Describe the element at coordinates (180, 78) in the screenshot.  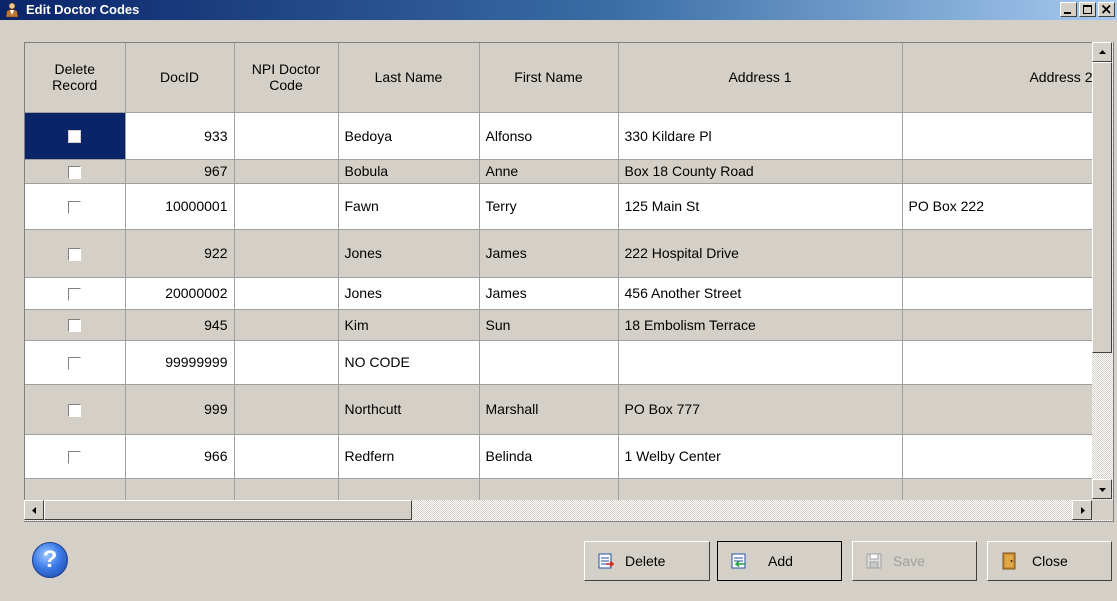
I see `column-header-docid: DocID` at that location.